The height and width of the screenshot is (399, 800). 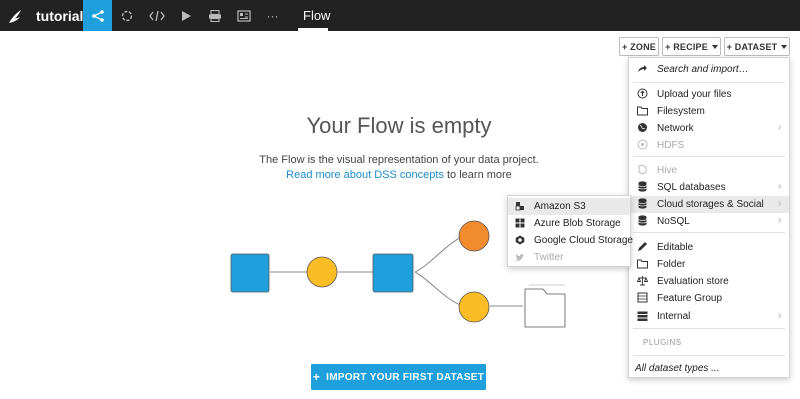 I want to click on menu-item-cloud-storages-social: Cloud storages & Social ›, so click(x=709, y=204).